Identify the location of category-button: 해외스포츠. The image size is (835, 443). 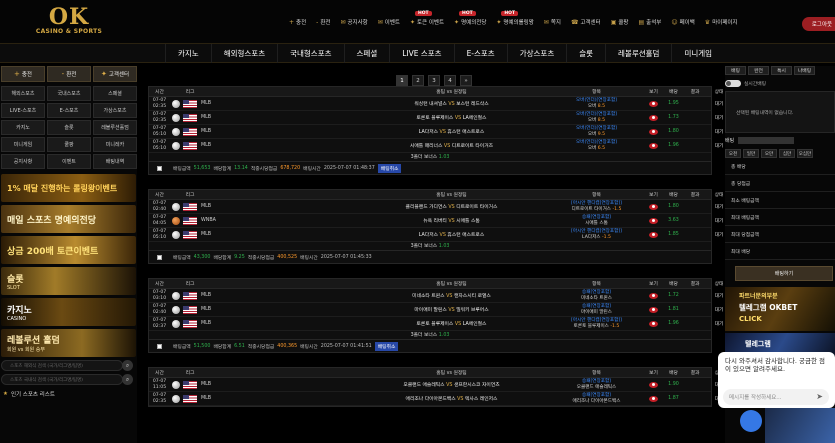
(23, 93).